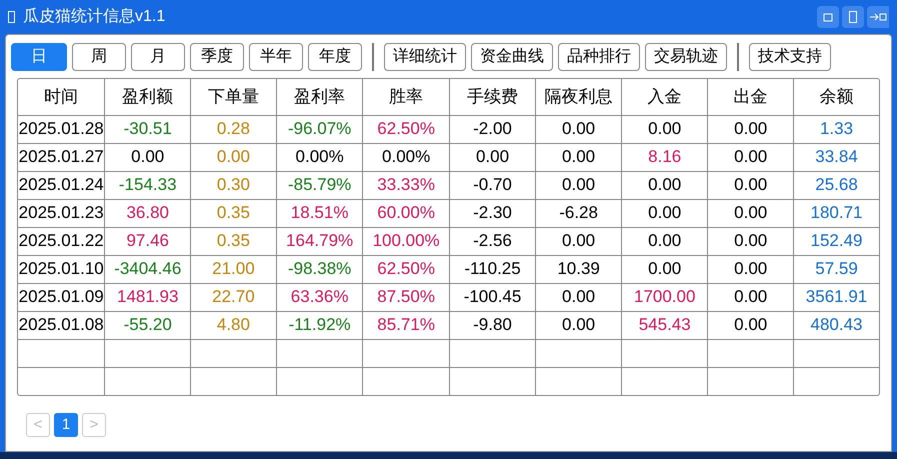  I want to click on table-cell: 60.00%, so click(406, 213).